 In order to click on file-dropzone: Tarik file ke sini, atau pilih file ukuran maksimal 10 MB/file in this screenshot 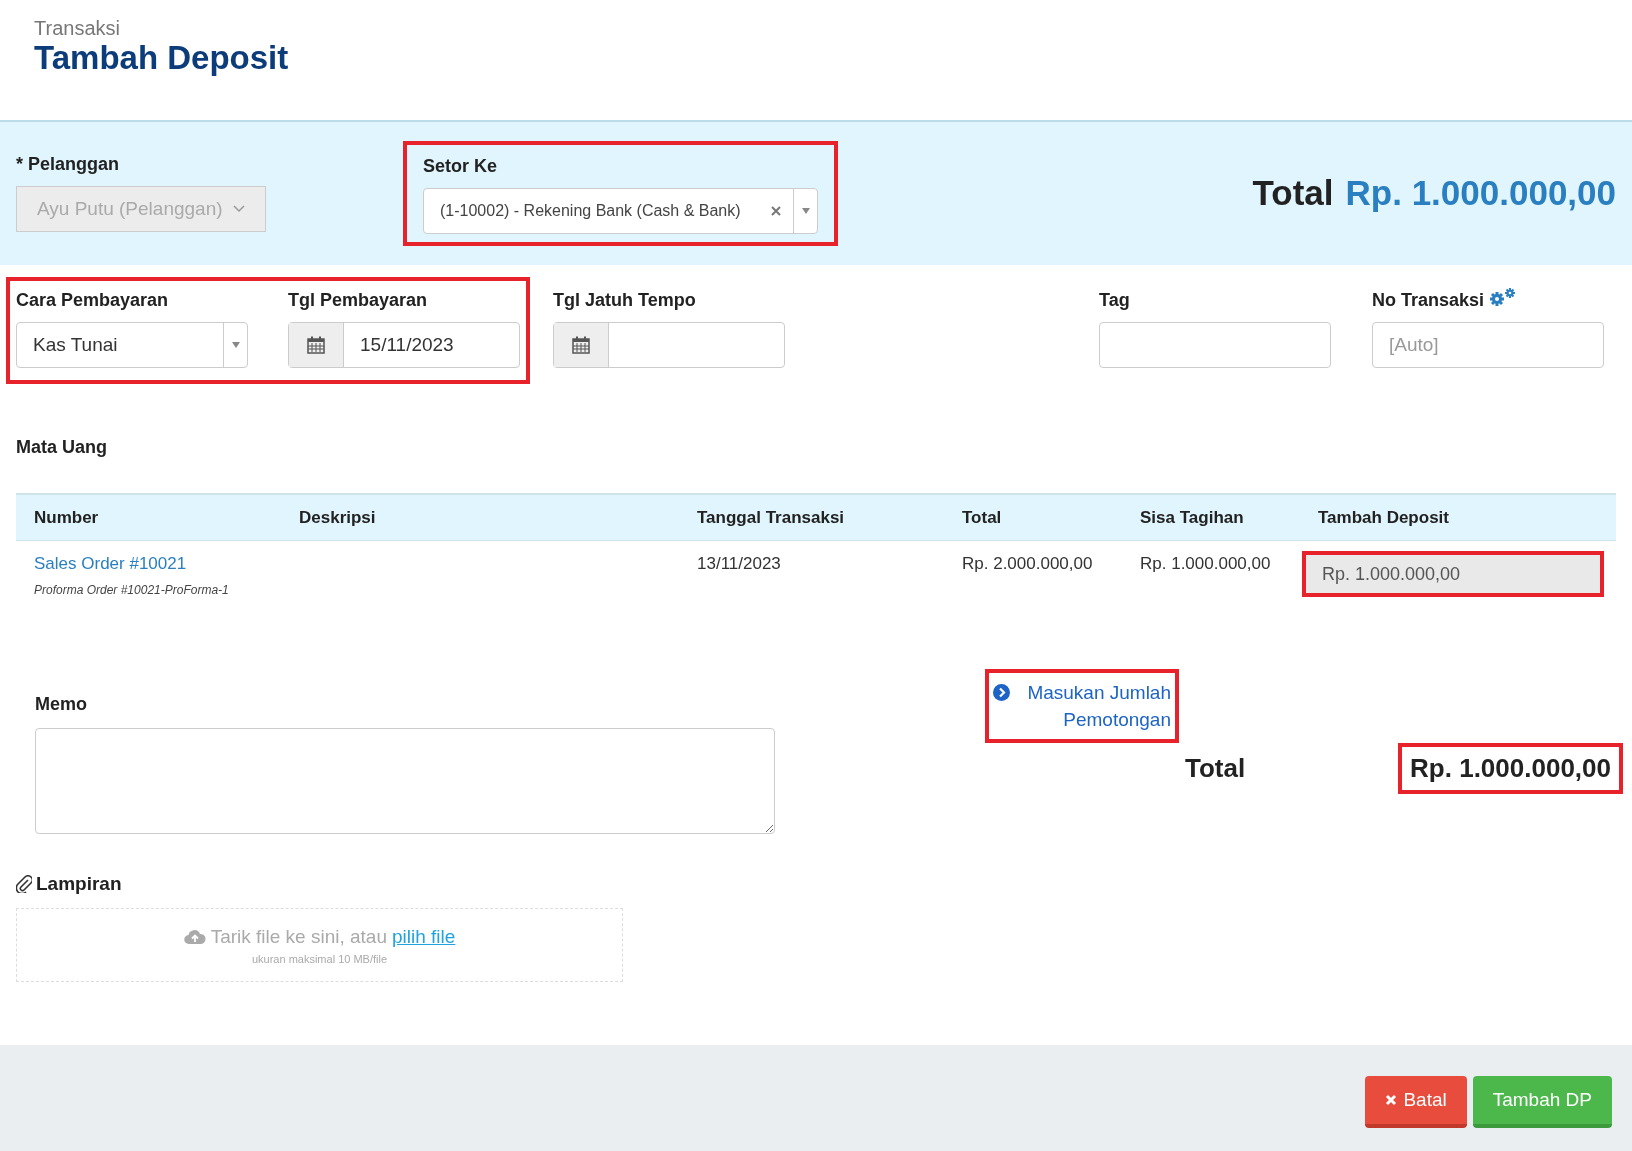, I will do `click(319, 945)`.